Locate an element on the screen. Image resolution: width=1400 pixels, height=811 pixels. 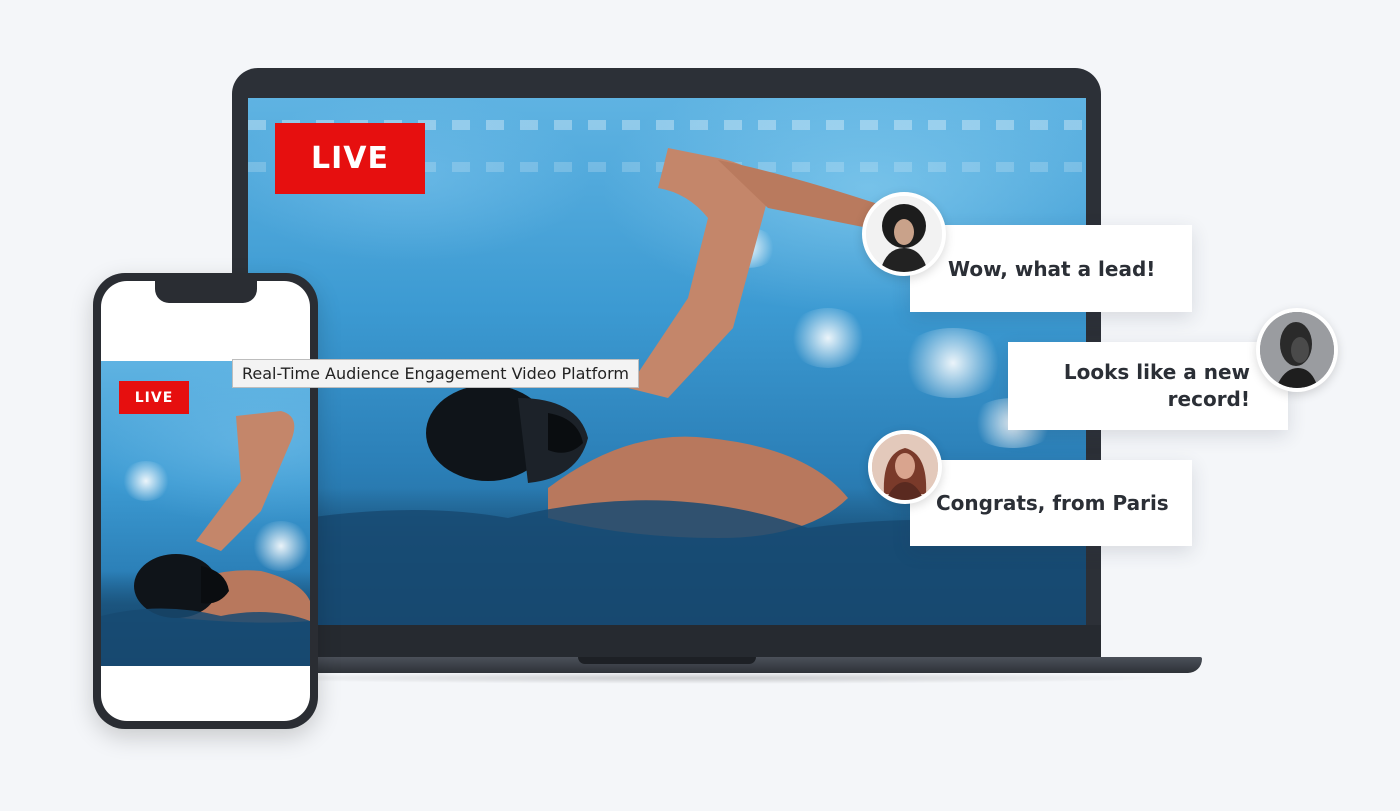
chat-bubble: Looks like a new record! is located at coordinates (1148, 386).